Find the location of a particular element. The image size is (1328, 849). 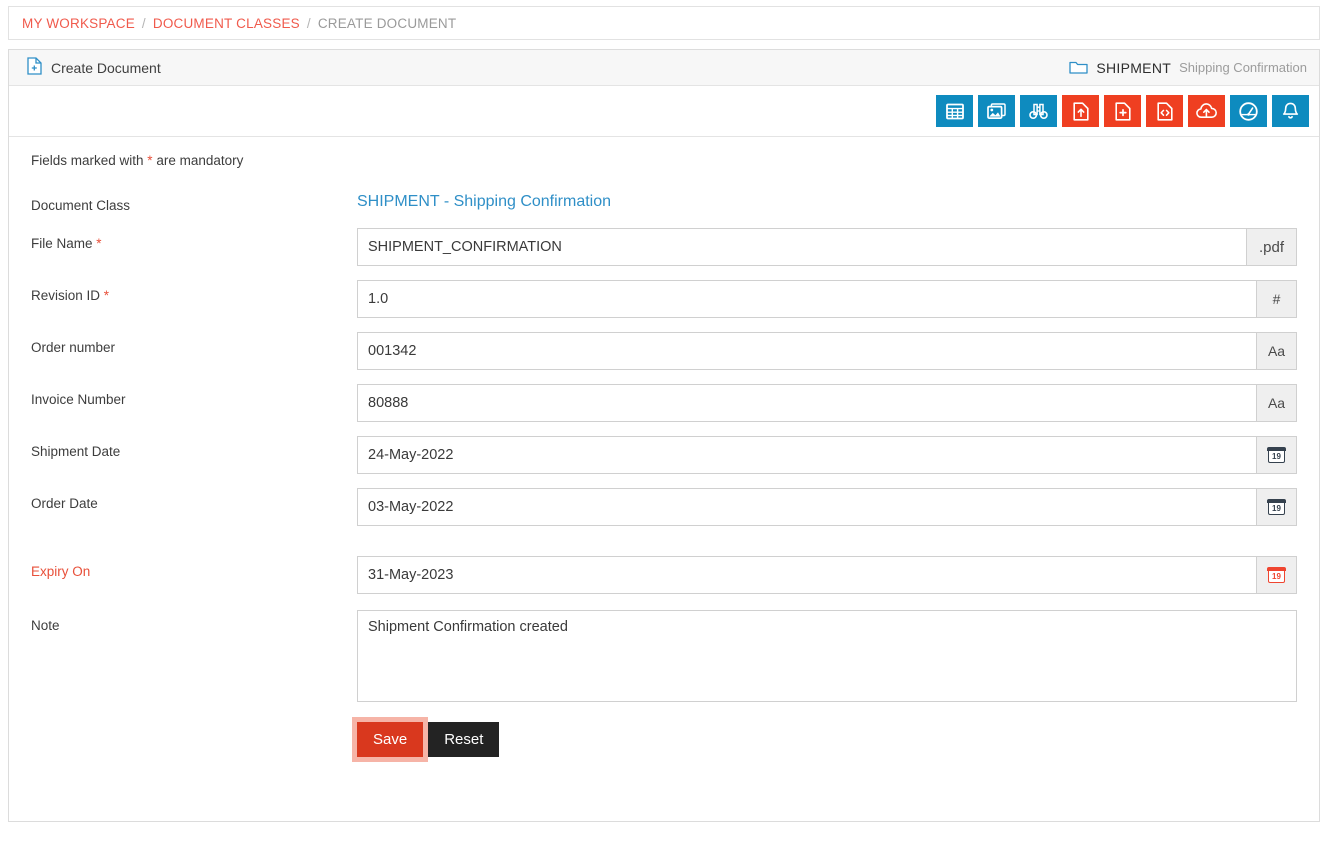

form-row-file-name: File Name * .pdf is located at coordinates (664, 247).